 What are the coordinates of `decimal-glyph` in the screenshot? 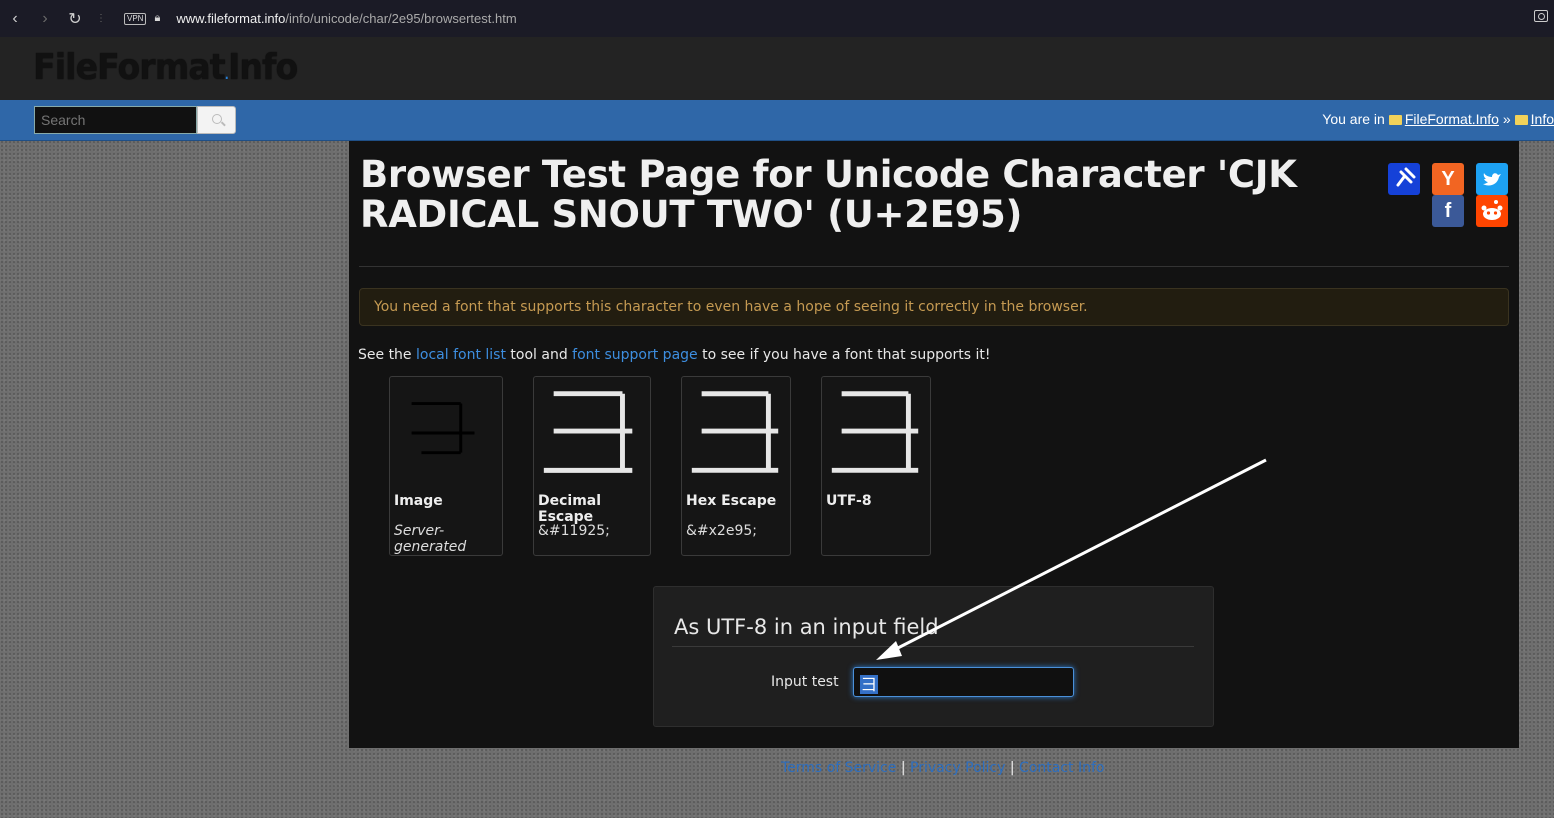 It's located at (588, 432).